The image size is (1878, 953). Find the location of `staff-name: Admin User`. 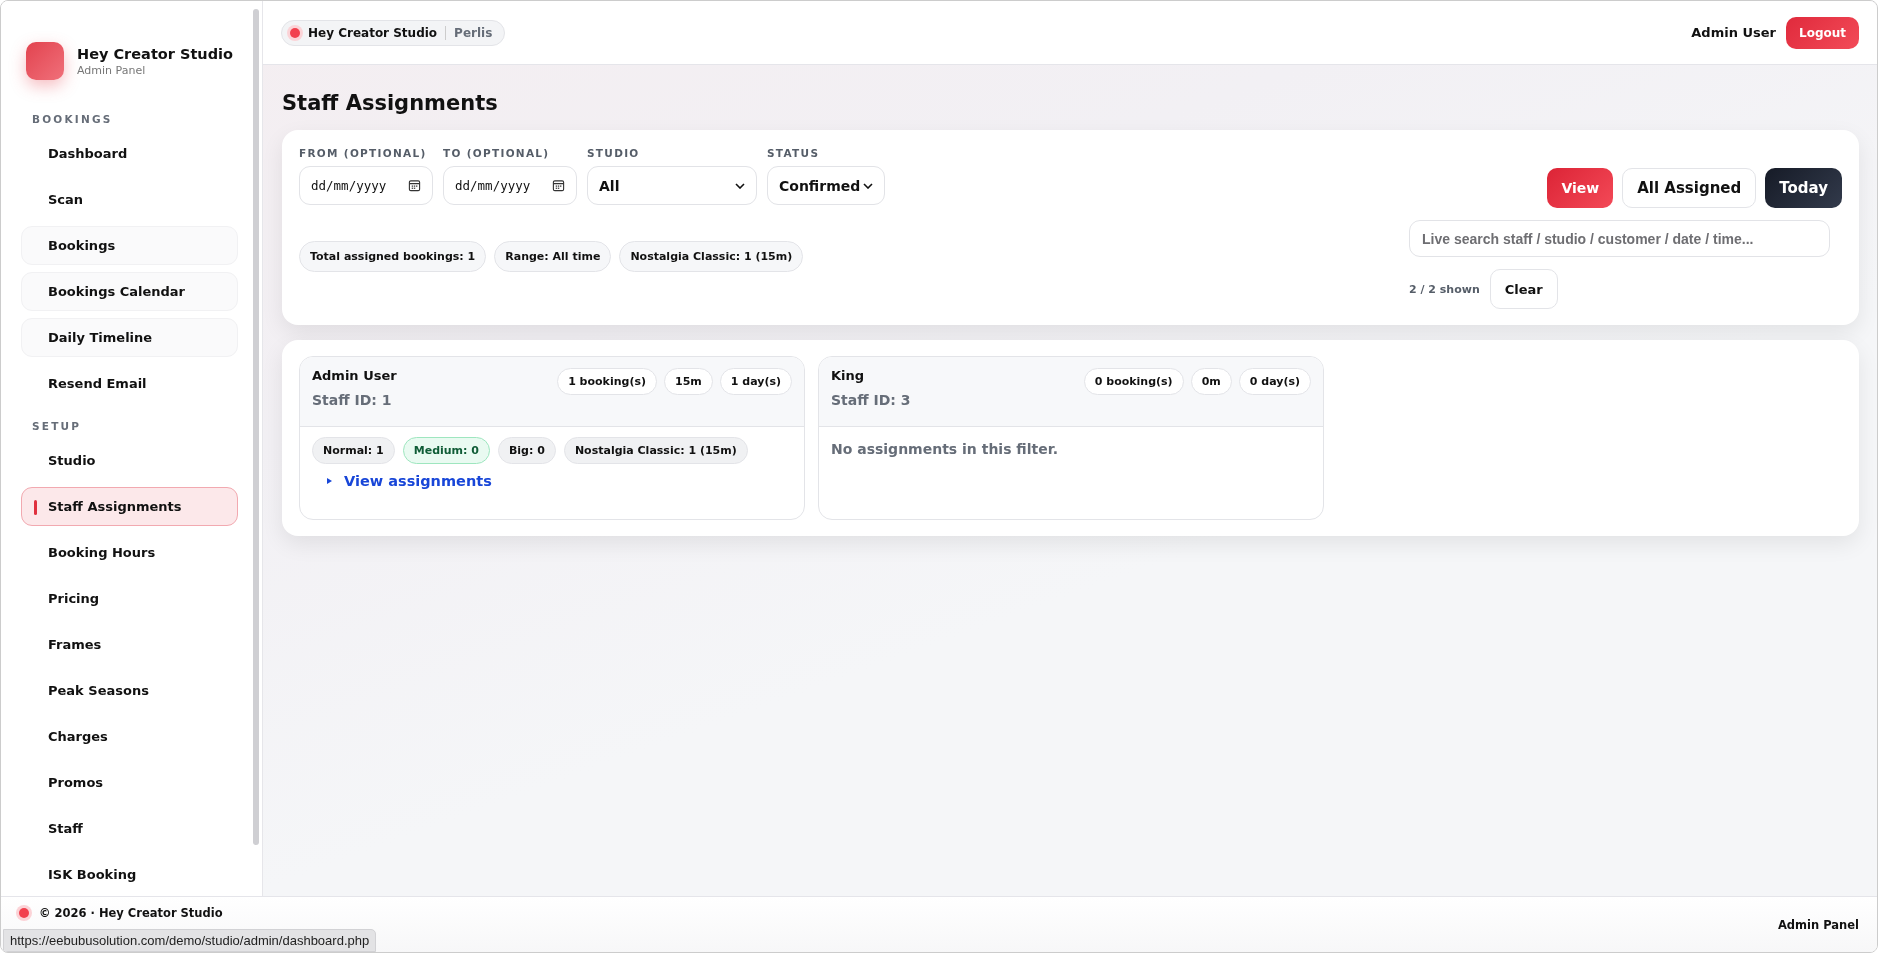

staff-name: Admin User is located at coordinates (354, 375).